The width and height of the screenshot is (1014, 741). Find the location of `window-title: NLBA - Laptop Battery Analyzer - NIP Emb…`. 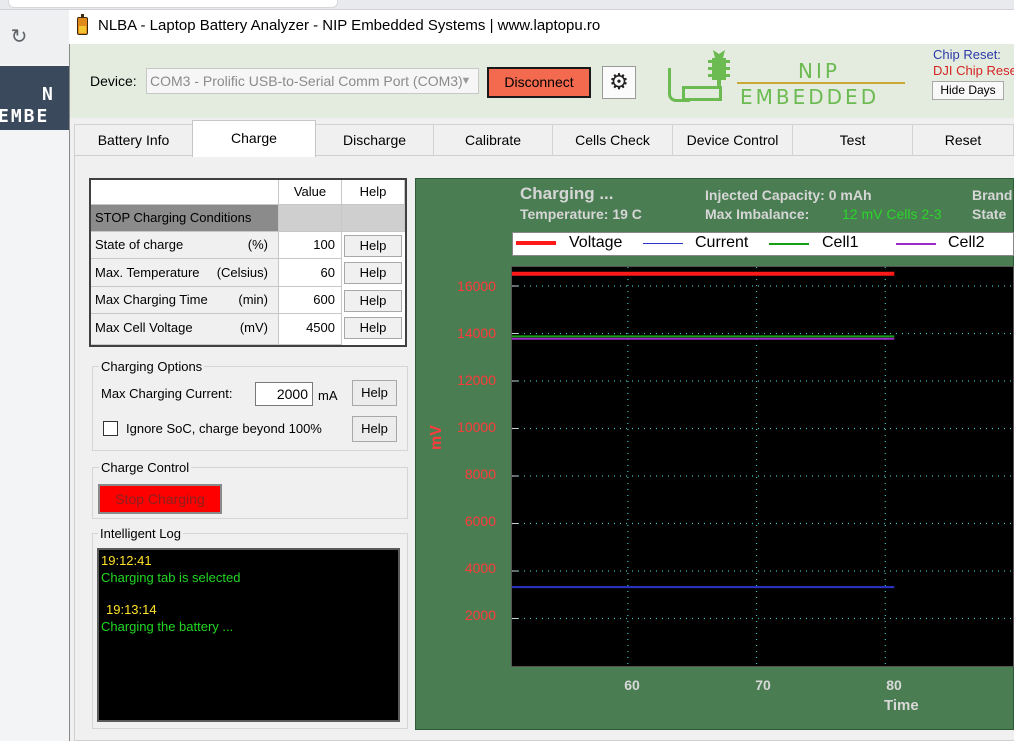

window-title: NLBA - Laptop Battery Analyzer - NIP Emb… is located at coordinates (349, 25).